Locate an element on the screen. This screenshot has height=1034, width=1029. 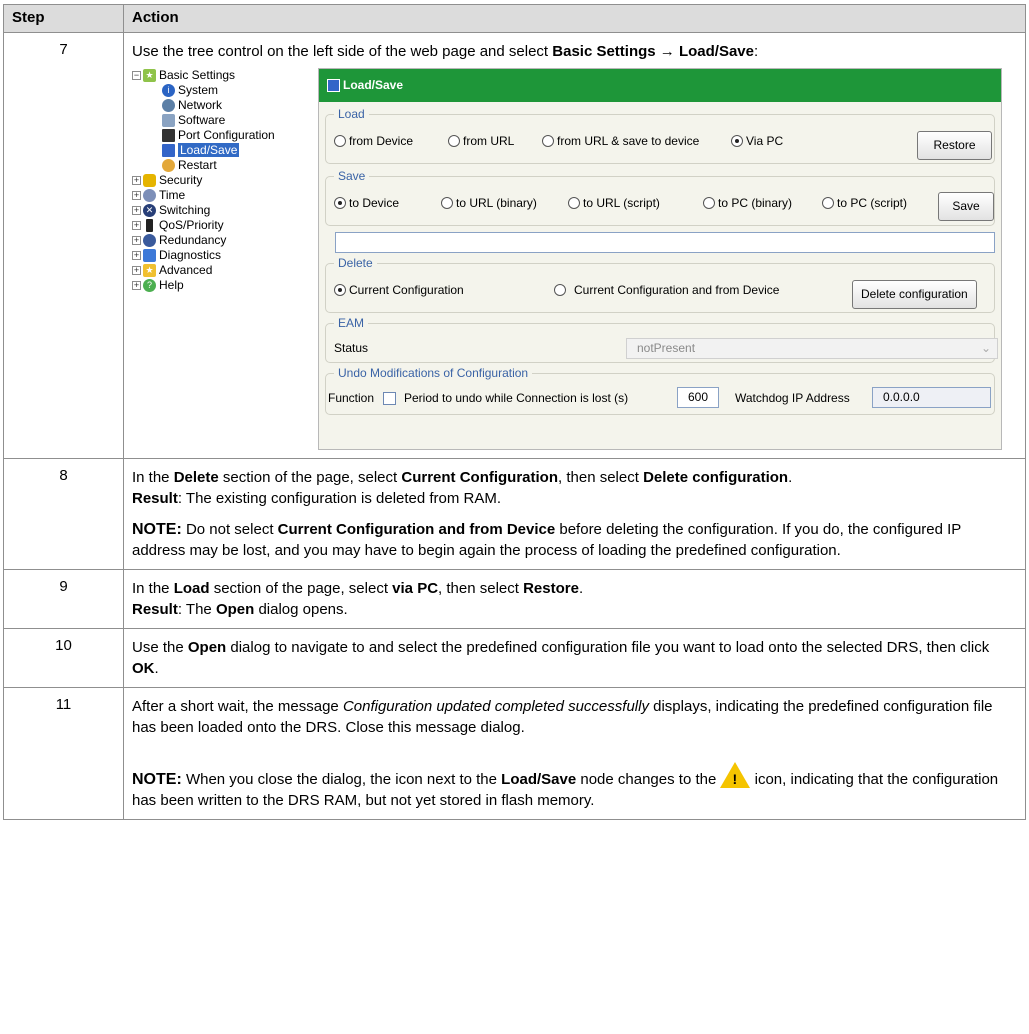
tree-node-qos-priority: + QoS/Priority is located at coordinates (222, 225).